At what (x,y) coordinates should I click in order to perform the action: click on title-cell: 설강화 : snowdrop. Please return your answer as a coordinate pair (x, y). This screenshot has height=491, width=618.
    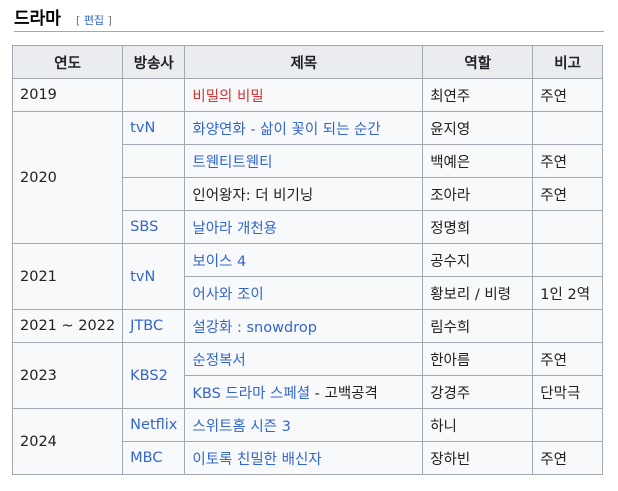
    Looking at the image, I should click on (304, 326).